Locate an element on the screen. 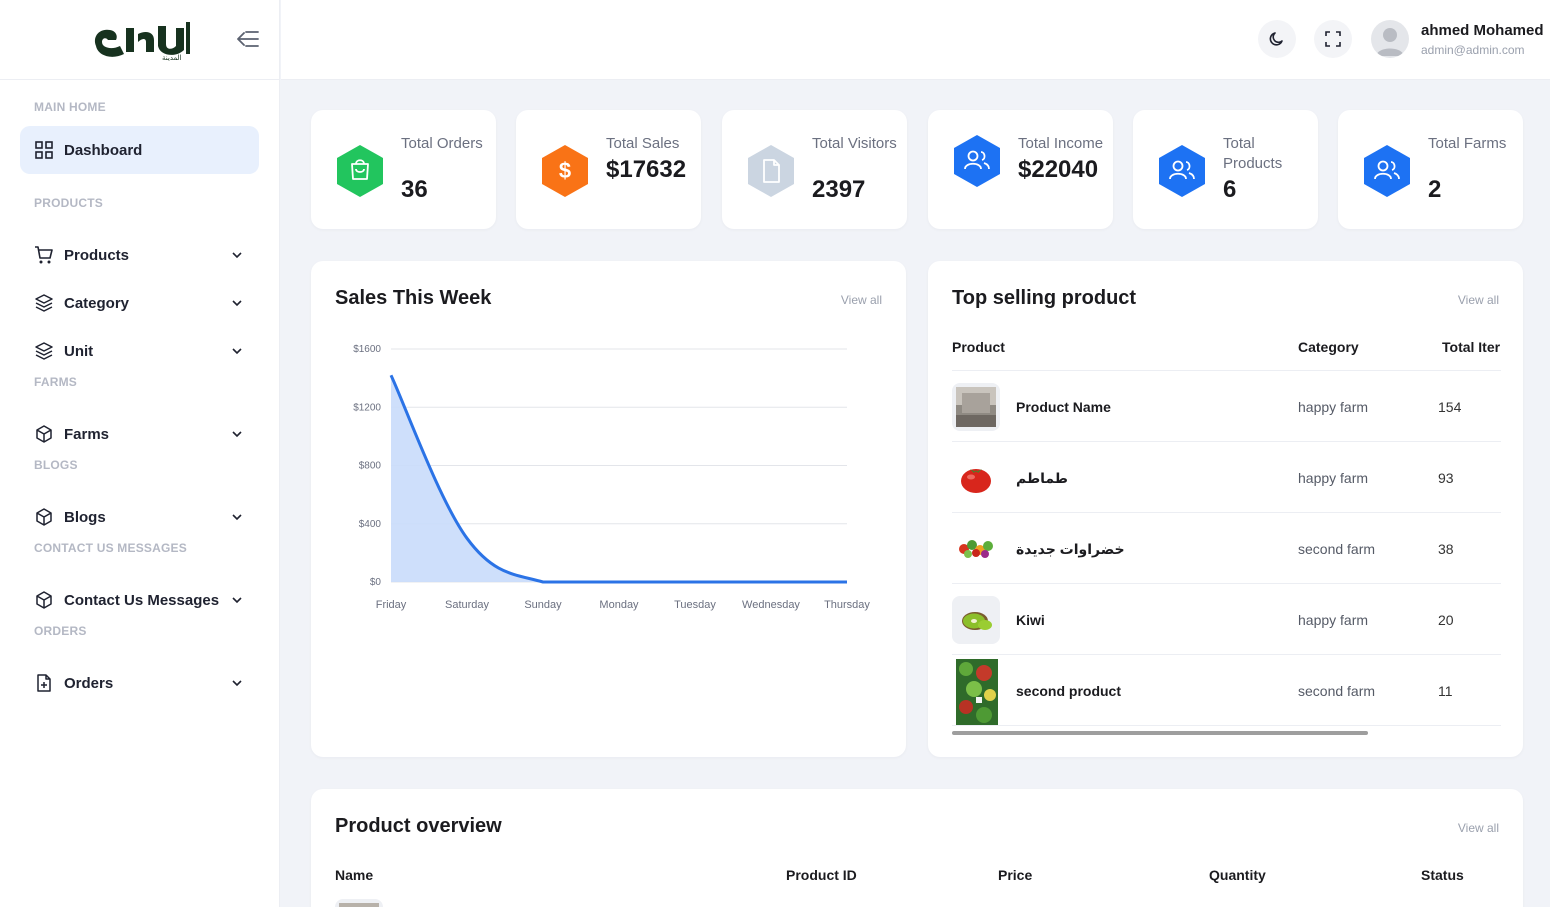 This screenshot has height=907, width=1550. table-row: Kiwi happy farm 20 is located at coordinates (1226, 618).